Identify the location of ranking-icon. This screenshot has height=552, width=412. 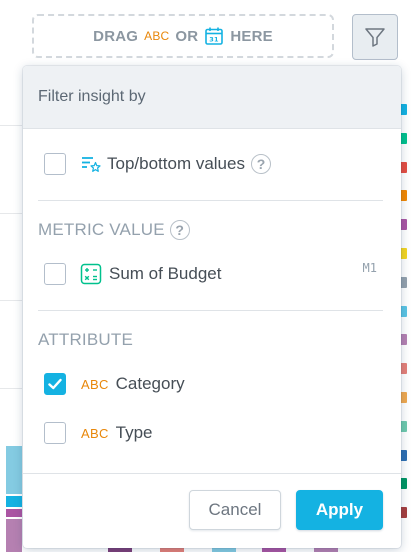
(91, 164).